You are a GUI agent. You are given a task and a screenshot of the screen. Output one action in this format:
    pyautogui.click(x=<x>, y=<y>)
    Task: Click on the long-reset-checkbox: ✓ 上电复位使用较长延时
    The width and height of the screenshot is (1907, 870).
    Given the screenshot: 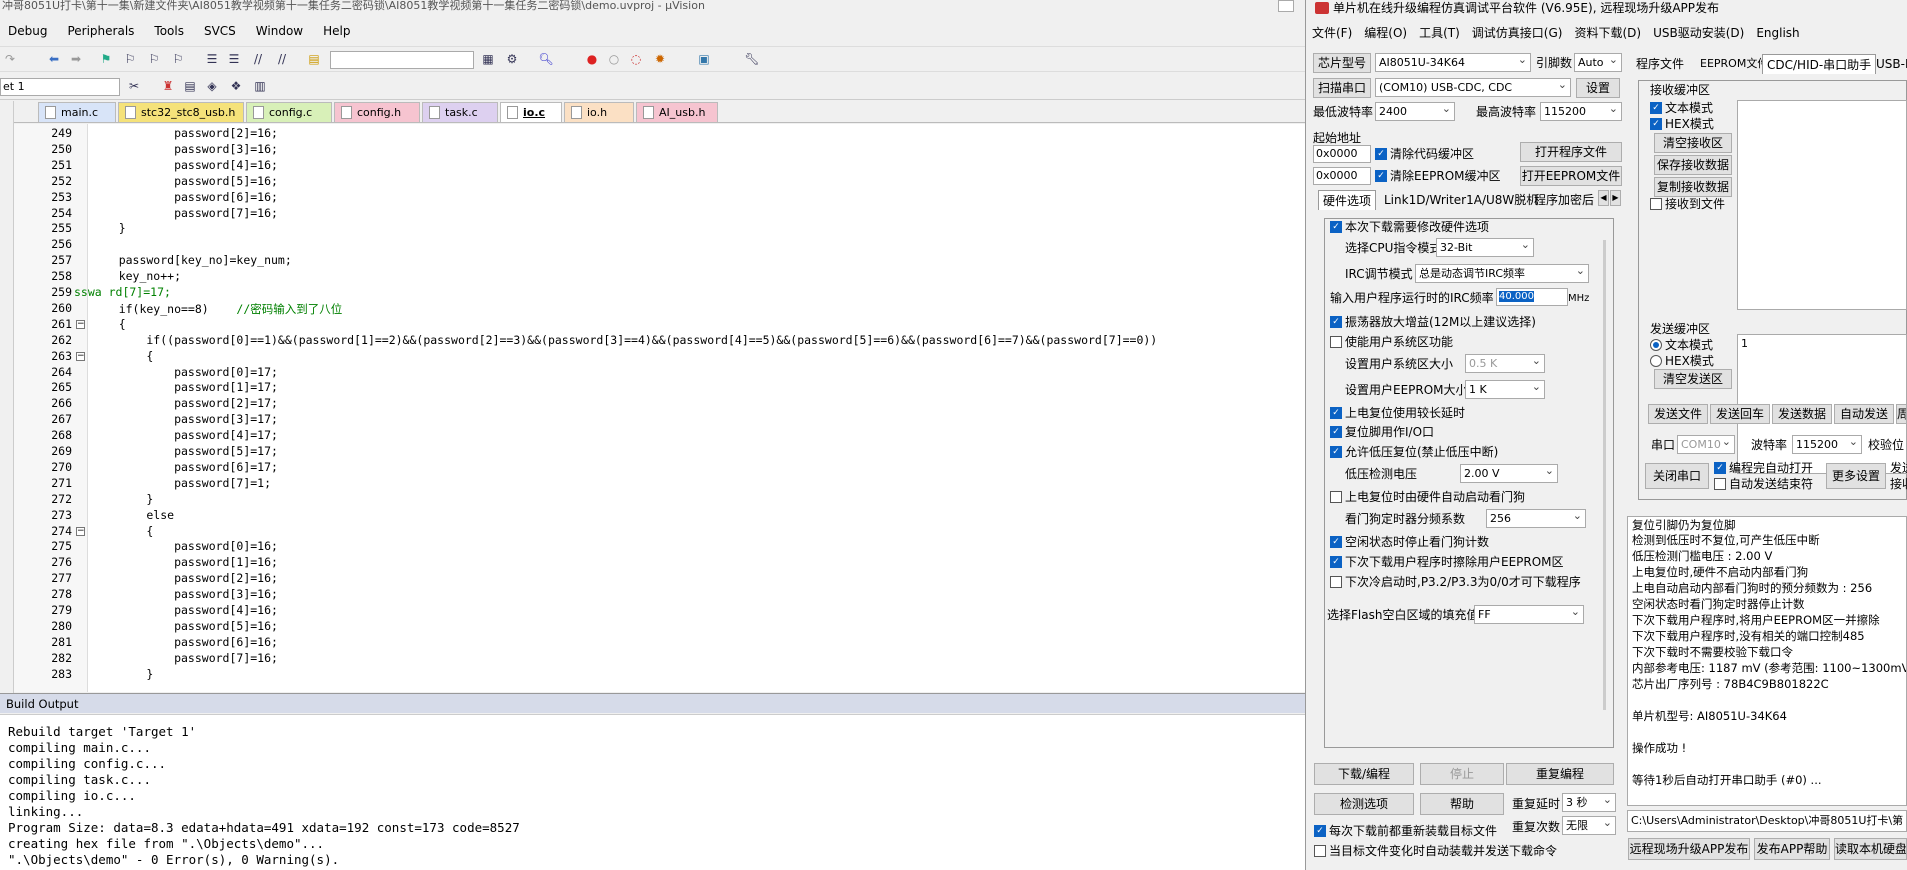 What is the action you would take?
    pyautogui.click(x=1397, y=413)
    